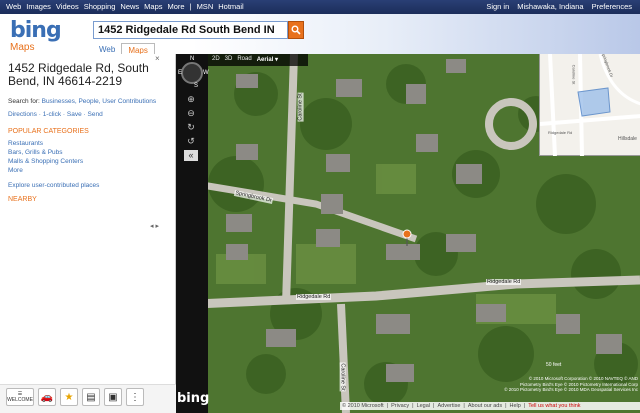 This screenshot has height=413, width=640. I want to click on rotate-right-icon: ↻, so click(191, 127).